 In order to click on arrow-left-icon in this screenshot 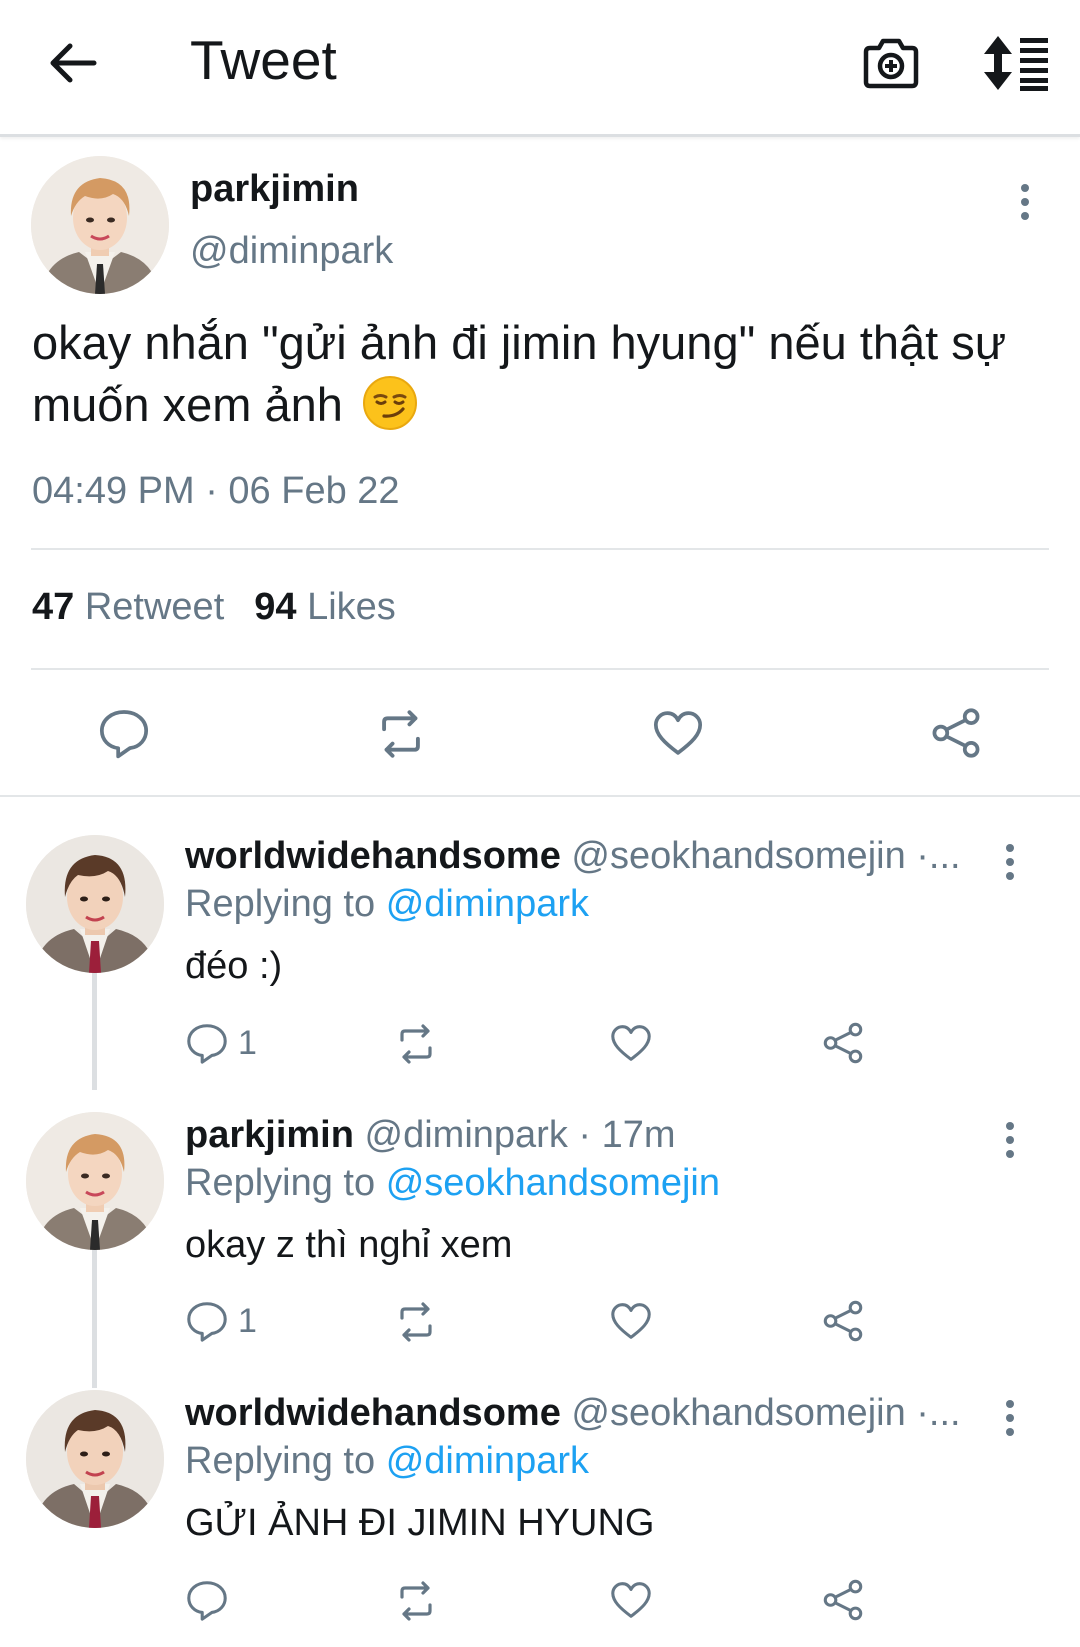, I will do `click(73, 63)`.